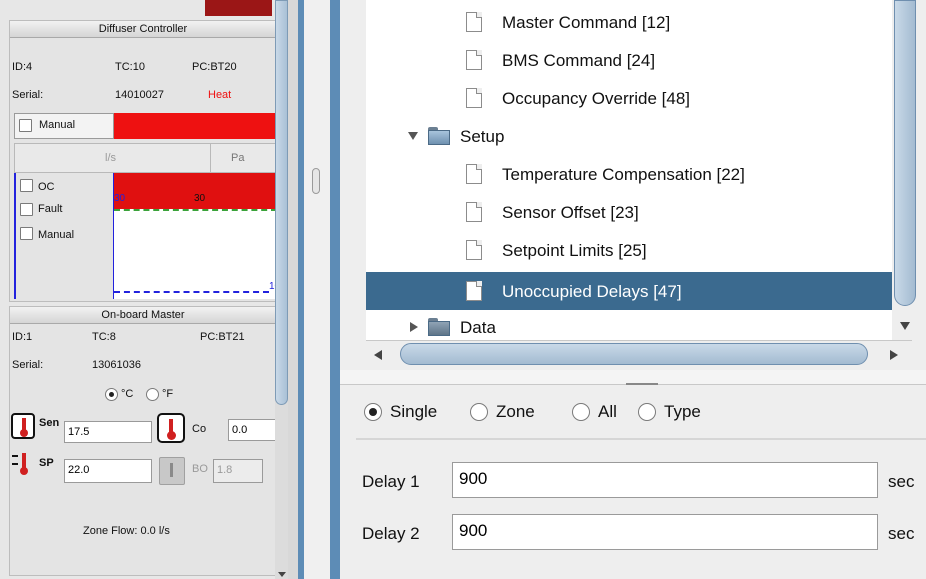  Describe the element at coordinates (335, 289) in the screenshot. I see `split-edge-right` at that location.